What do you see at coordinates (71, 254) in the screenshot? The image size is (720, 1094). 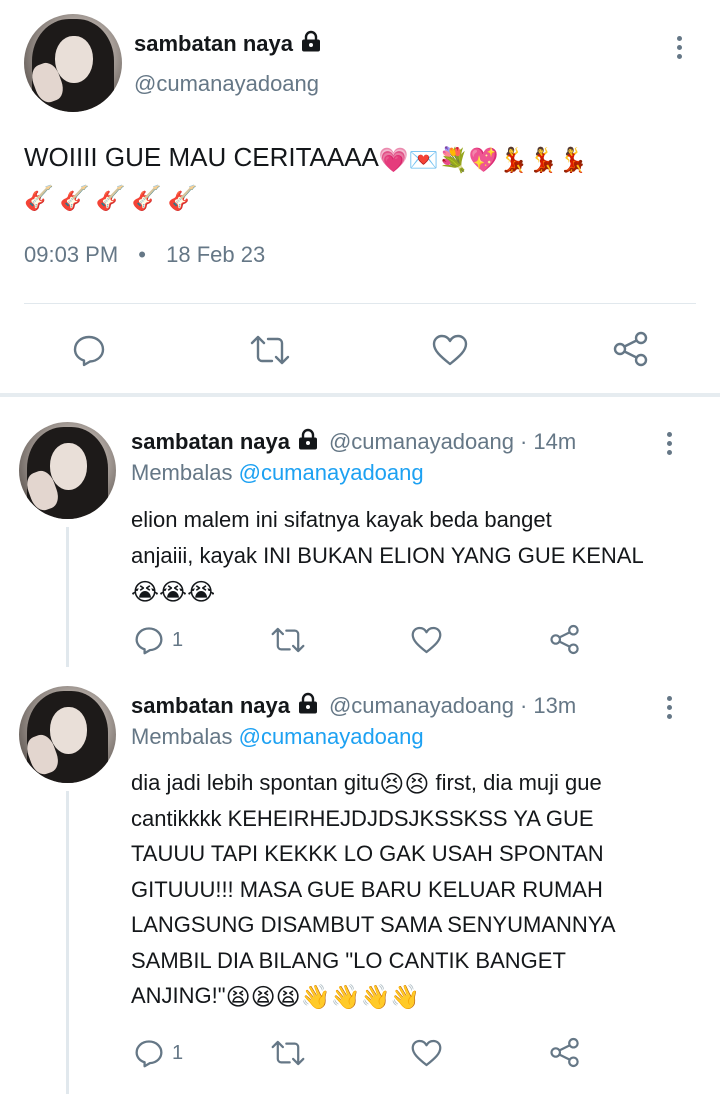 I see `tweet-time: 09:03 PM` at bounding box center [71, 254].